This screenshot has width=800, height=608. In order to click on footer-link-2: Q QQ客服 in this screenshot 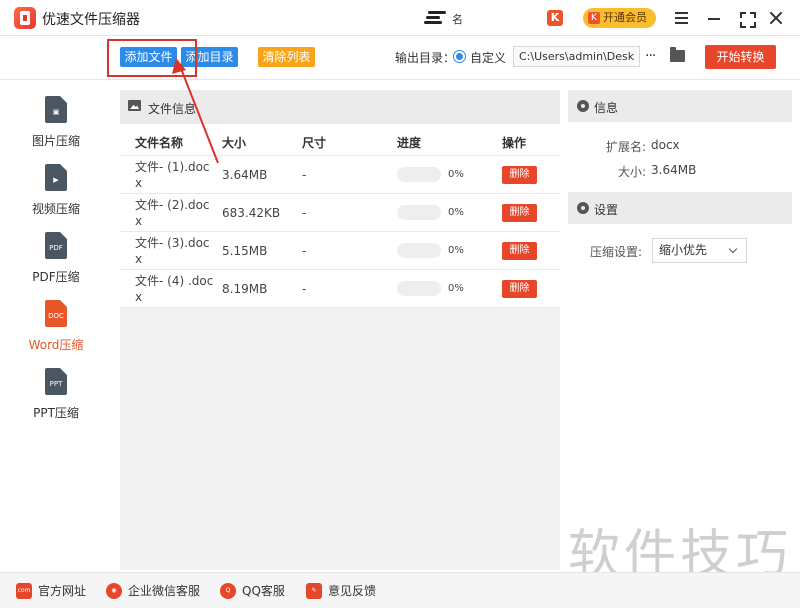, I will do `click(252, 591)`.